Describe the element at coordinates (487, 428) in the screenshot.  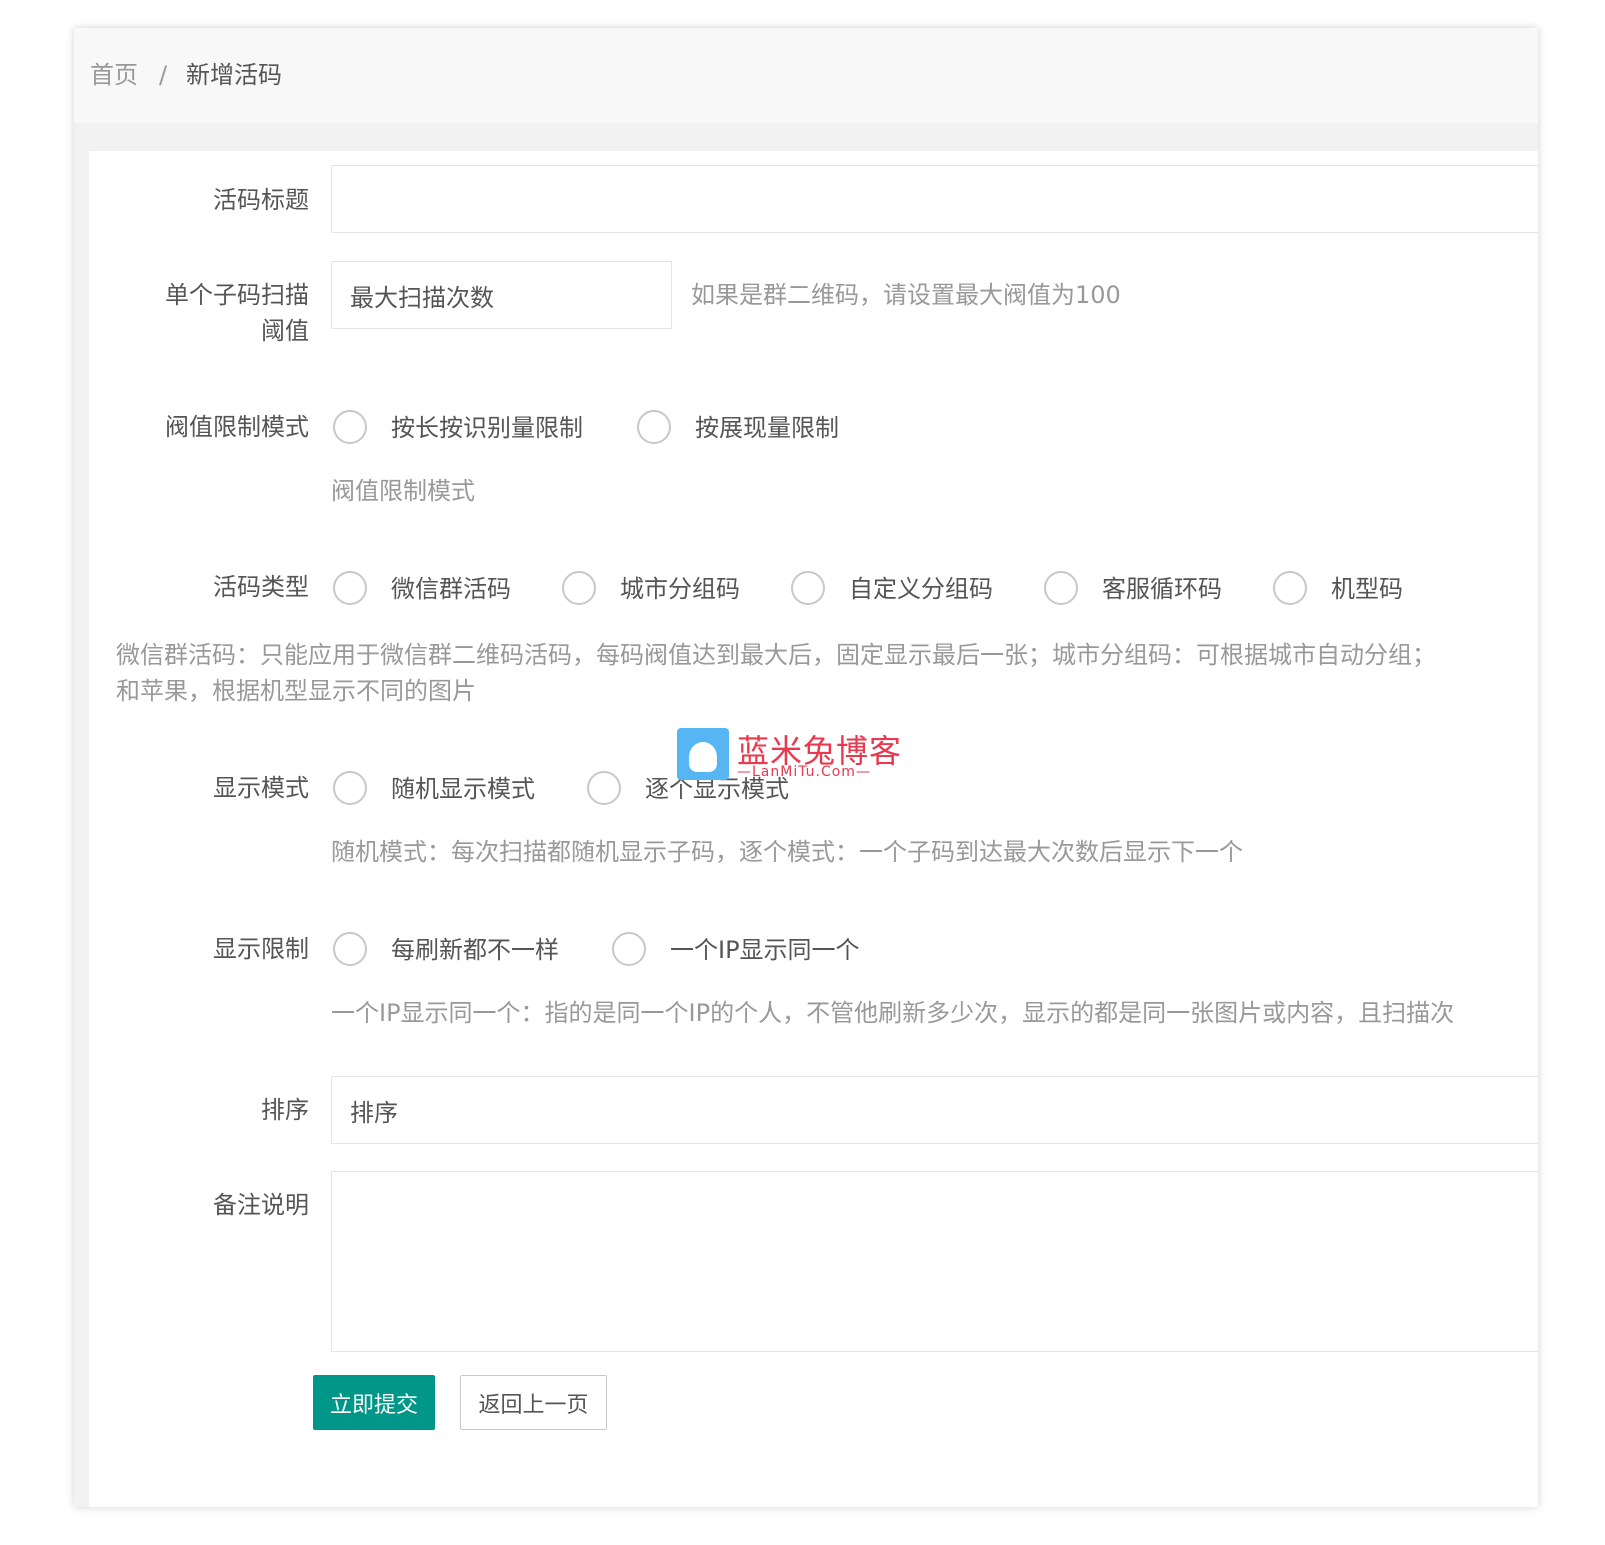
I see `limit-mode-option-1: 按长按识别量限制` at that location.